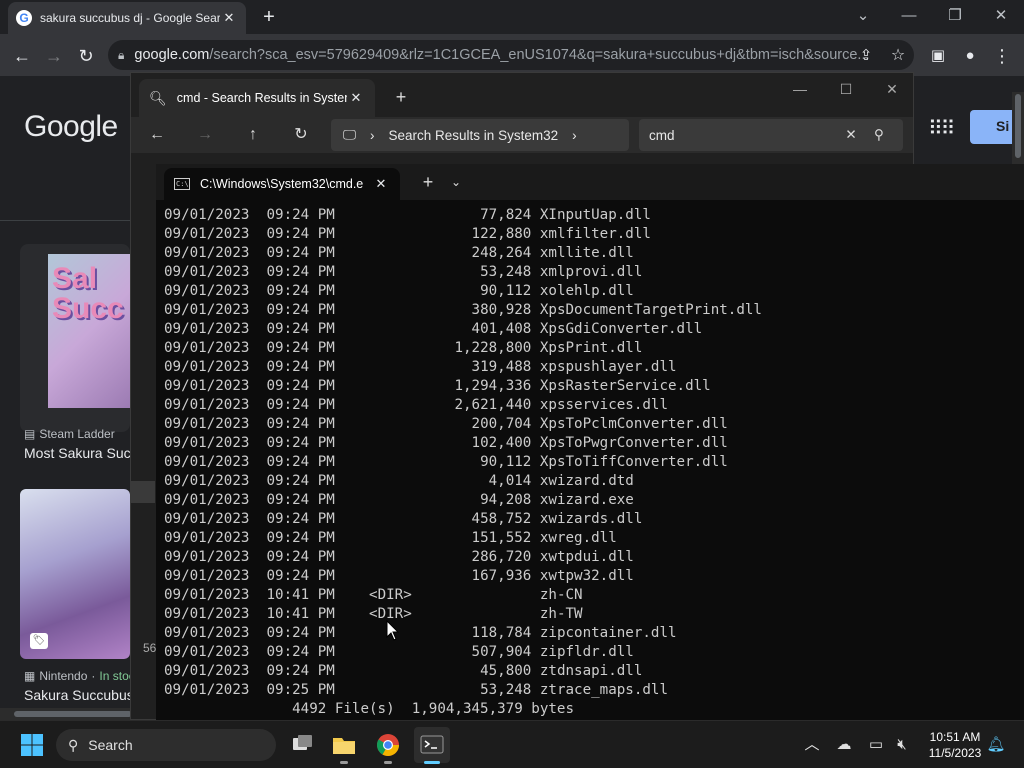 The height and width of the screenshot is (768, 1024). Describe the element at coordinates (493, 329) in the screenshot. I see `row-size: 401,408` at that location.